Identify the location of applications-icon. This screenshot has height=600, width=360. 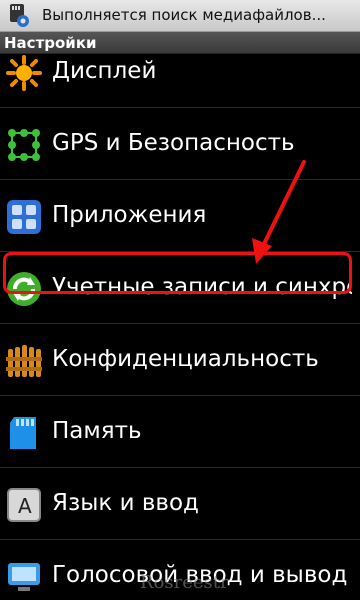
(24, 217).